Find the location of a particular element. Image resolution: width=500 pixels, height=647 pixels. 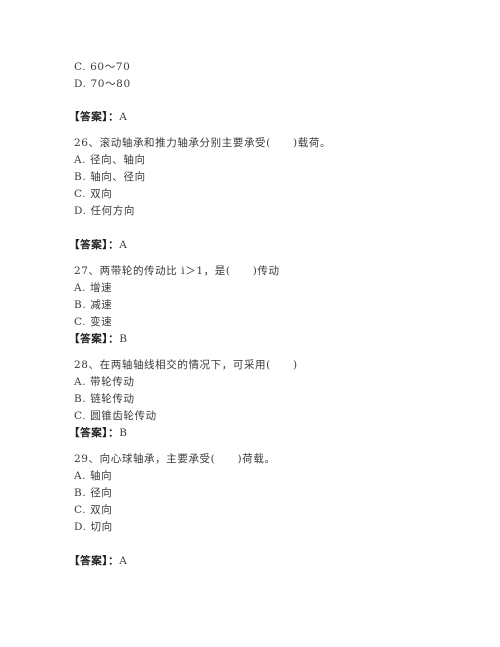

option-b: B. 轴向、径向 is located at coordinates (110, 177).